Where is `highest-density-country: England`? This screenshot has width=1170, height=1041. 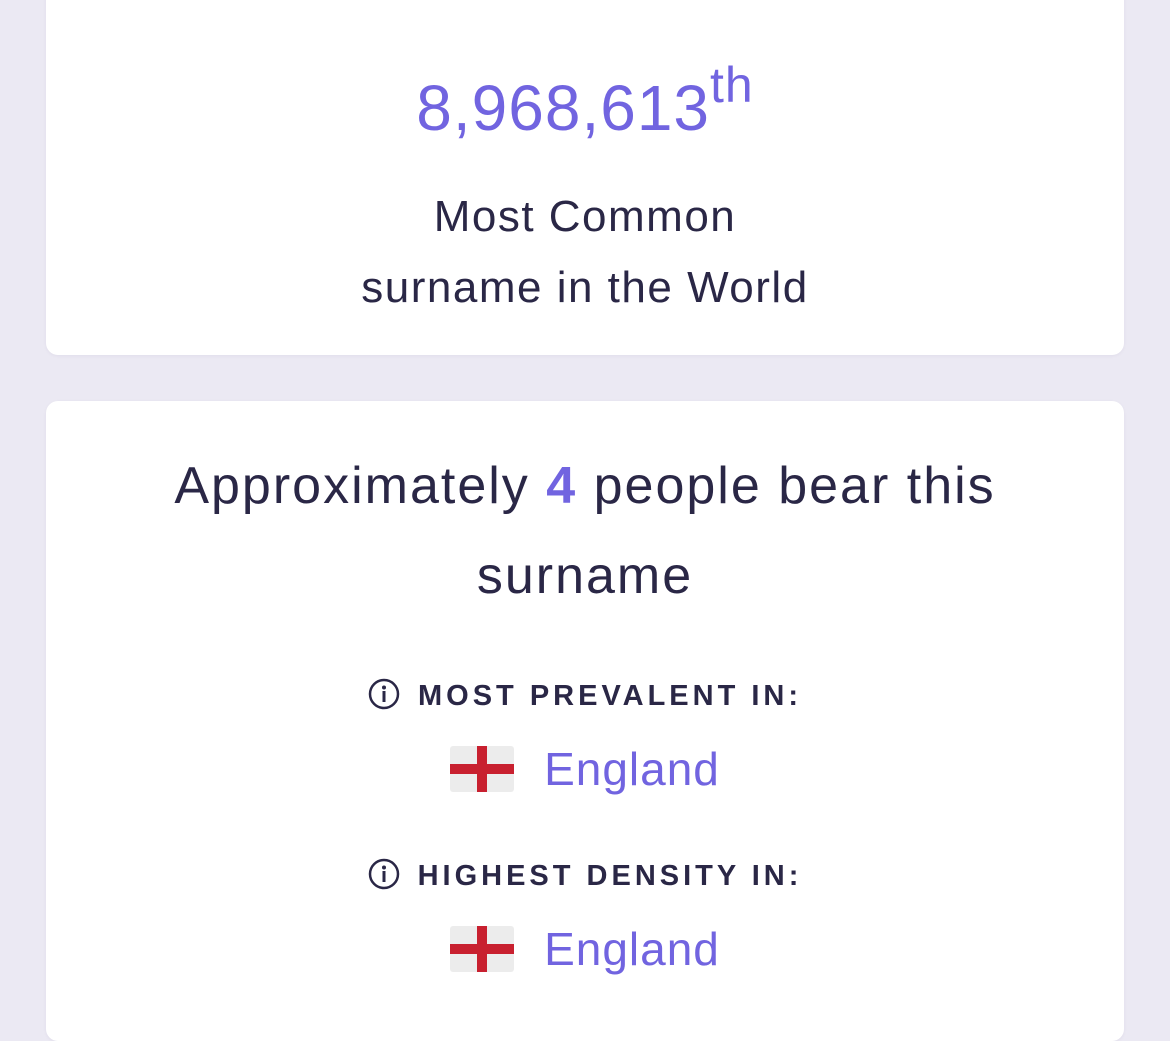 highest-density-country: England is located at coordinates (585, 949).